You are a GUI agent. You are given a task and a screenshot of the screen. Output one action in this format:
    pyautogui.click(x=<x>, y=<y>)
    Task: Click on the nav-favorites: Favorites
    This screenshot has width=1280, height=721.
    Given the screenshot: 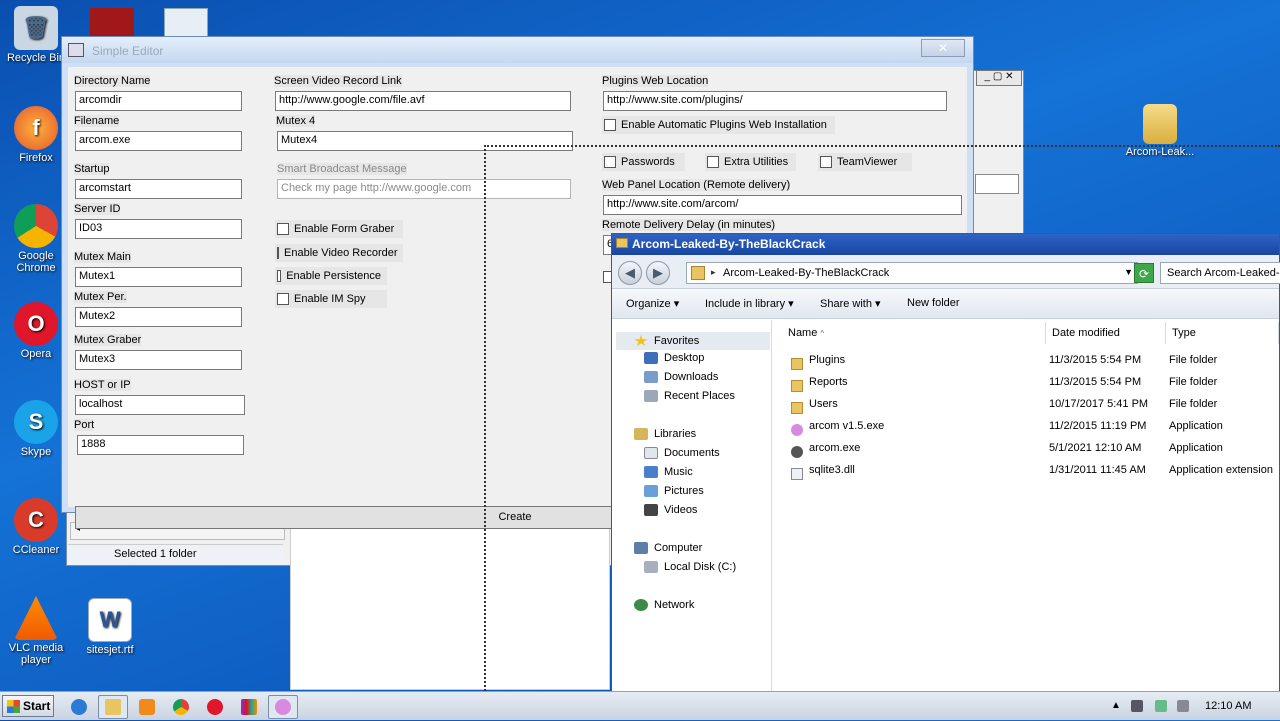 What is the action you would take?
    pyautogui.click(x=693, y=341)
    